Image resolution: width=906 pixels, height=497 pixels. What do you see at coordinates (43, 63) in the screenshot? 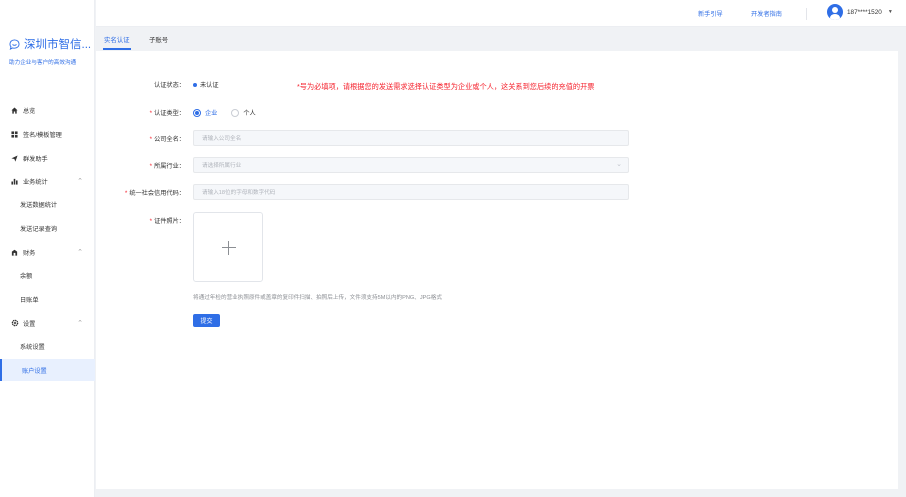
I see `brand-tagline: 助力企业与客户的高效沟通` at bounding box center [43, 63].